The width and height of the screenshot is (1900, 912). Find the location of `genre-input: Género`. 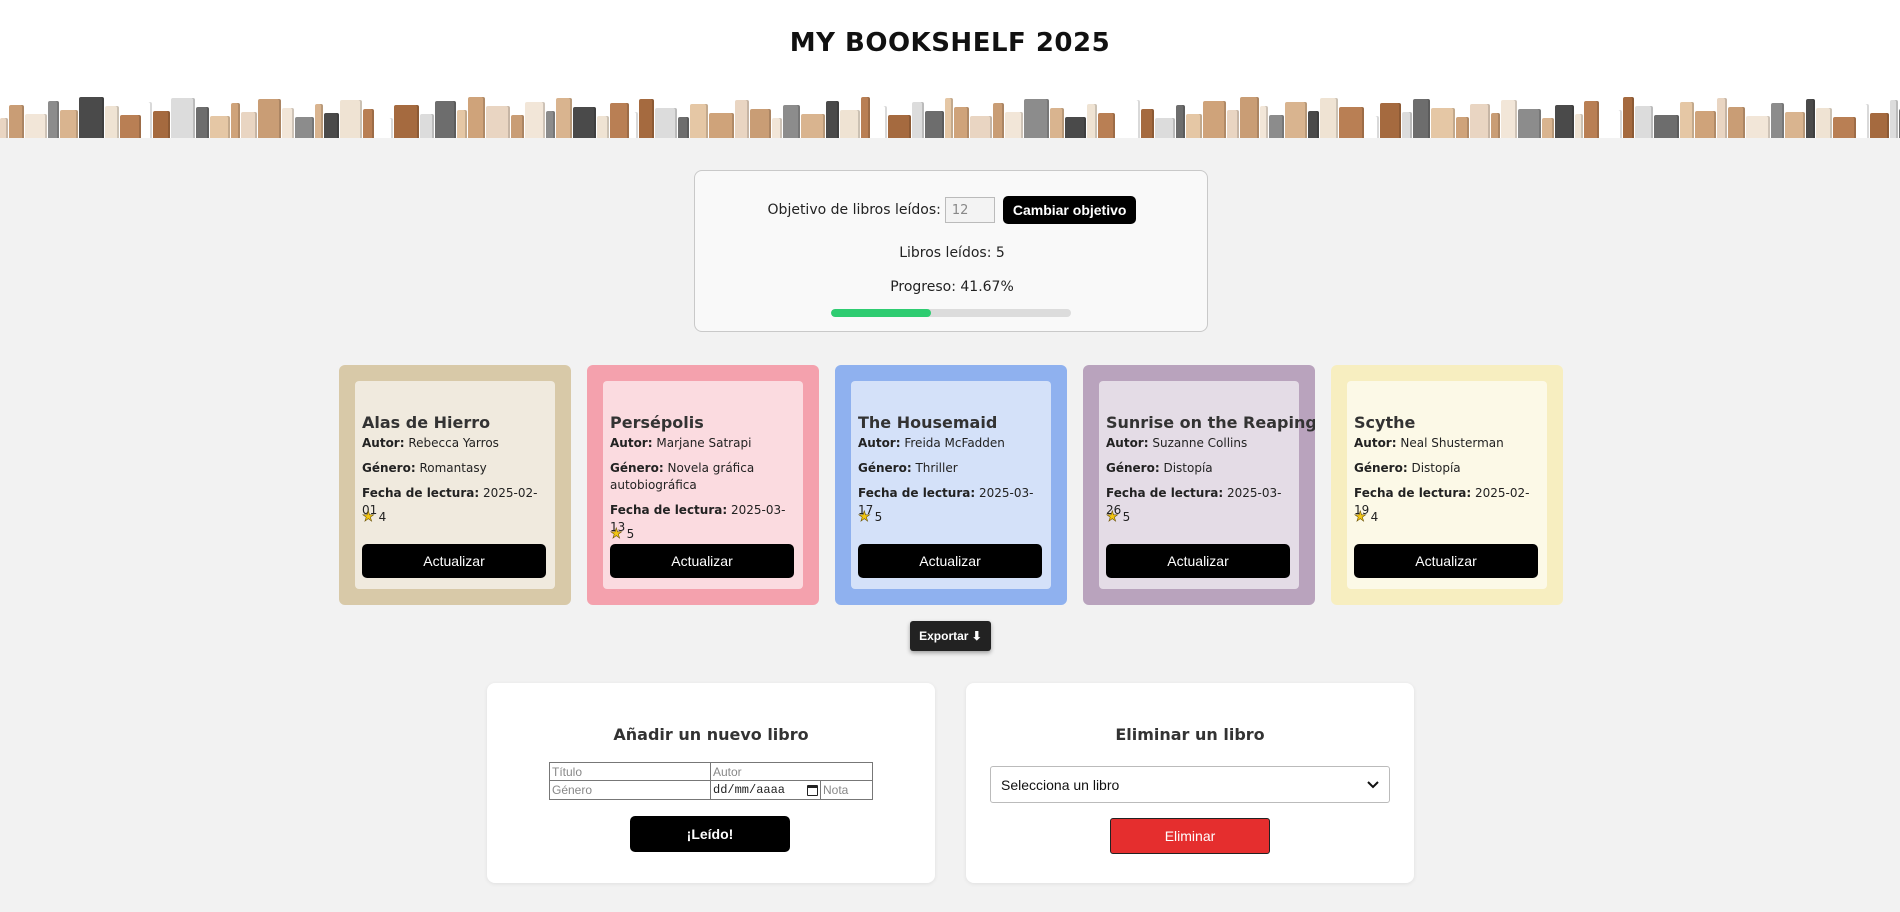

genre-input: Género is located at coordinates (630, 790).